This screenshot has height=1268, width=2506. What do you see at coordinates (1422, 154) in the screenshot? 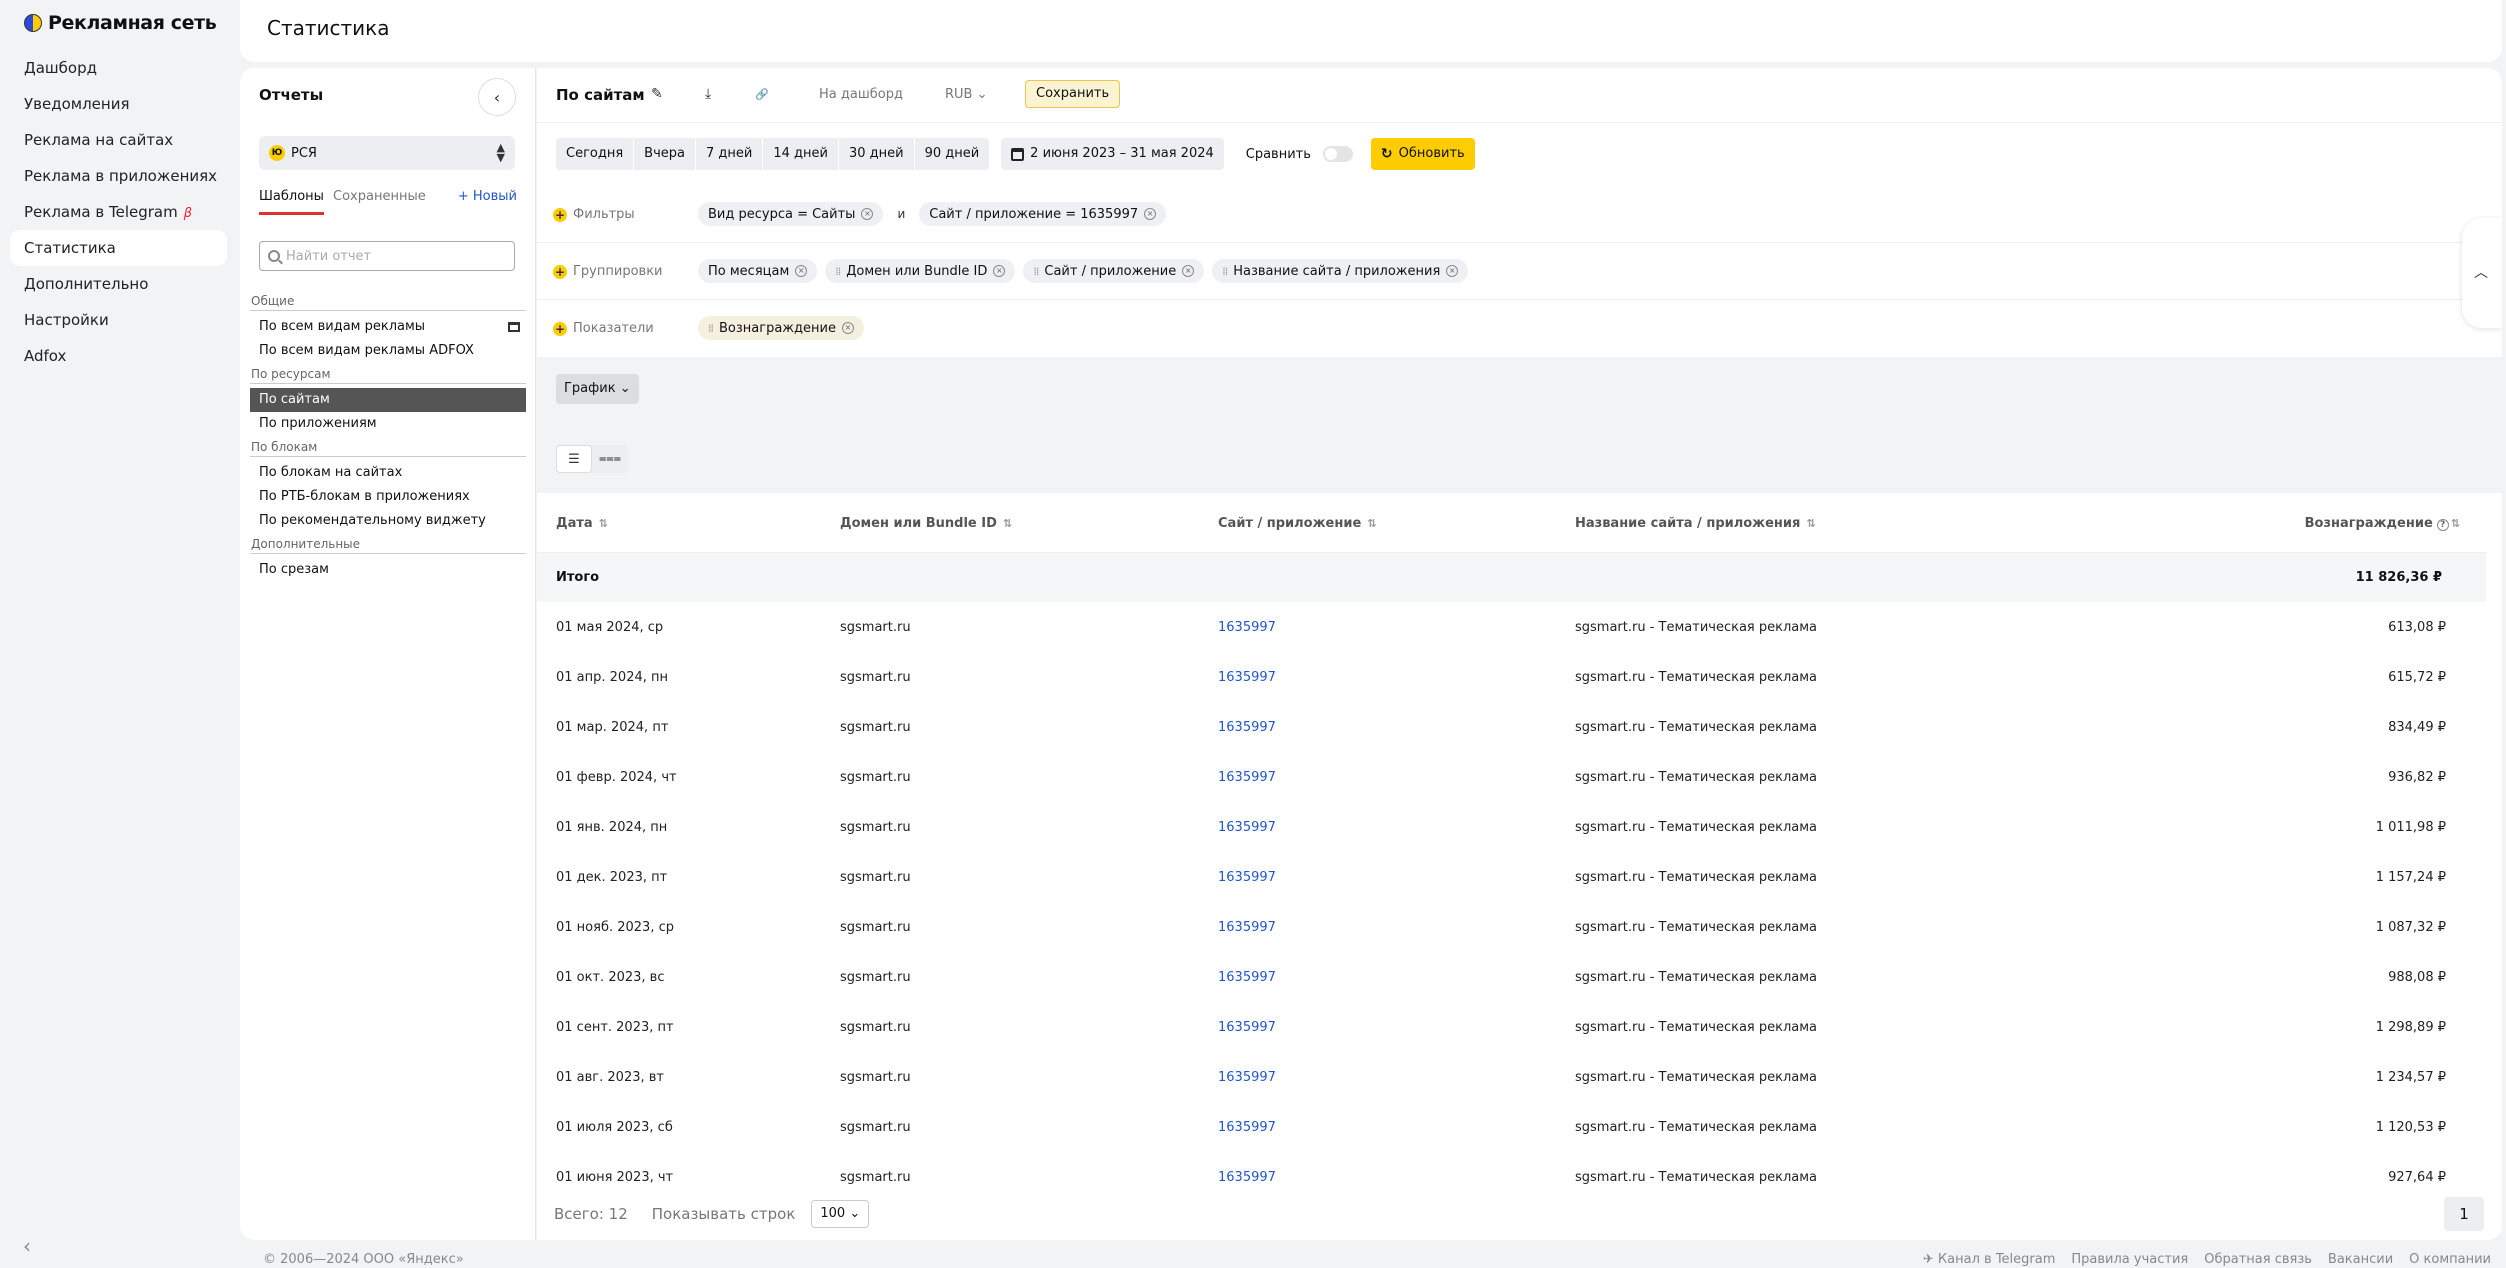
I see `refresh-button: ↻ Обновить` at bounding box center [1422, 154].